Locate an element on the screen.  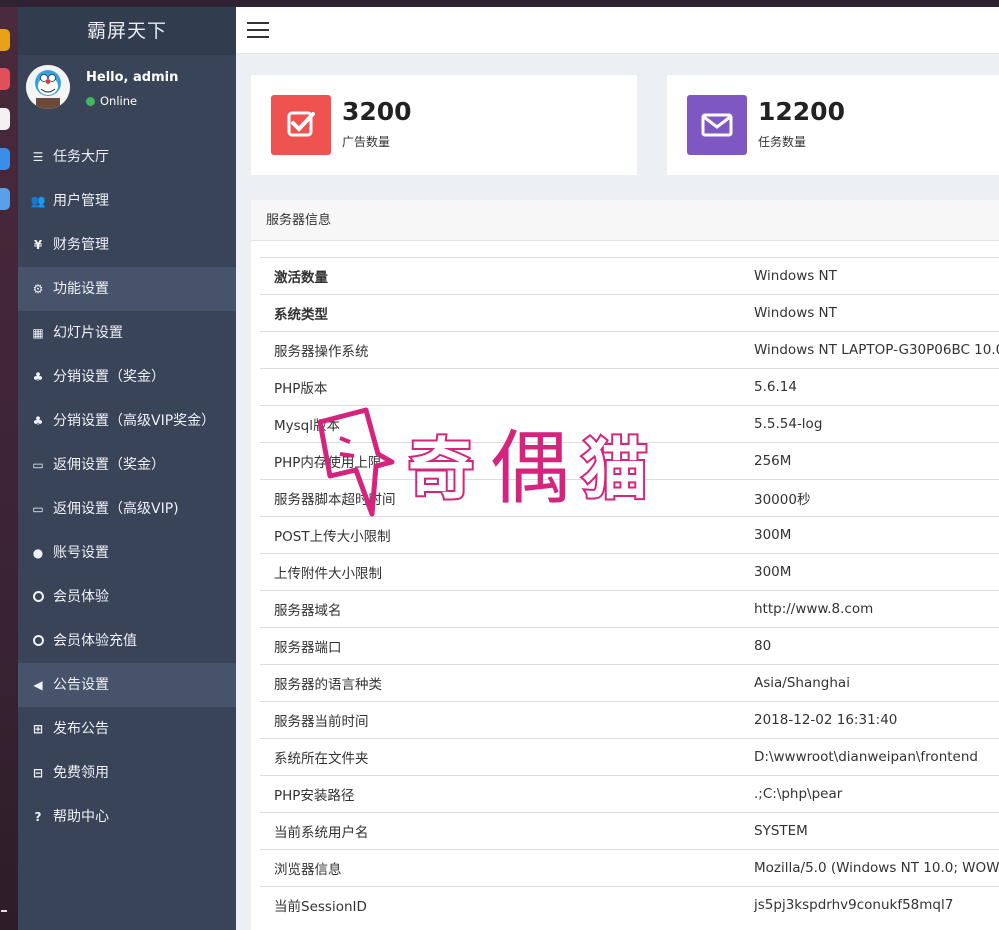
table-row: POST上传大小限制 300M is located at coordinates (629, 535).